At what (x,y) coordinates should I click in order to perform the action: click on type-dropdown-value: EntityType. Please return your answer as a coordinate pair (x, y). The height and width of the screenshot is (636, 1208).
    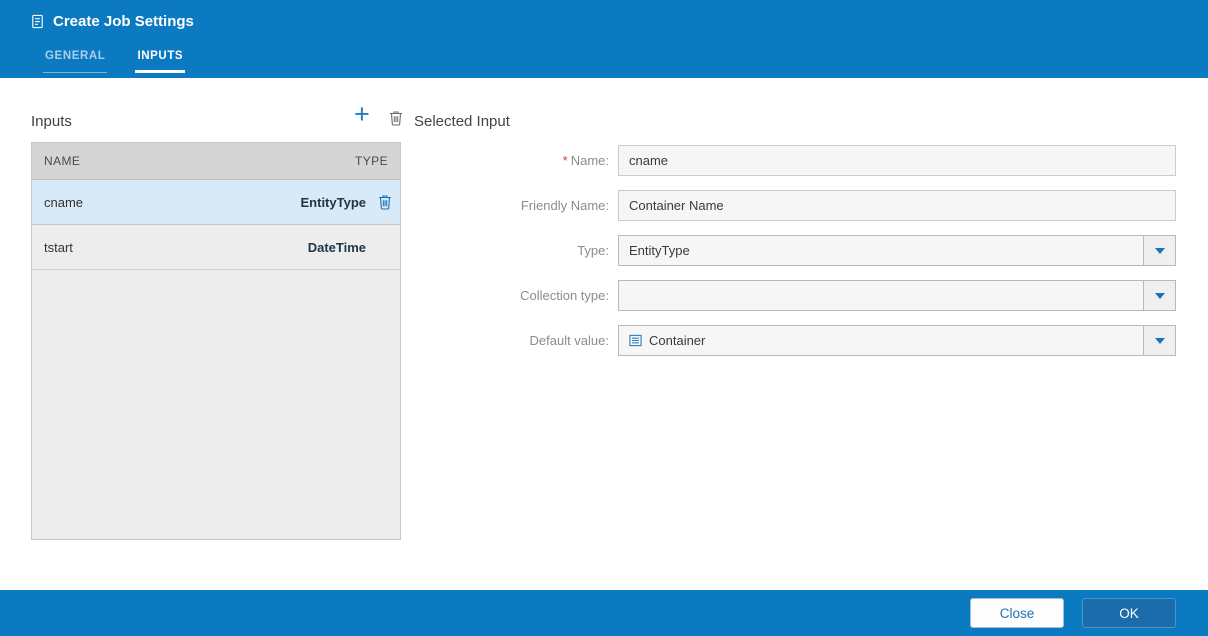
    Looking at the image, I should click on (659, 250).